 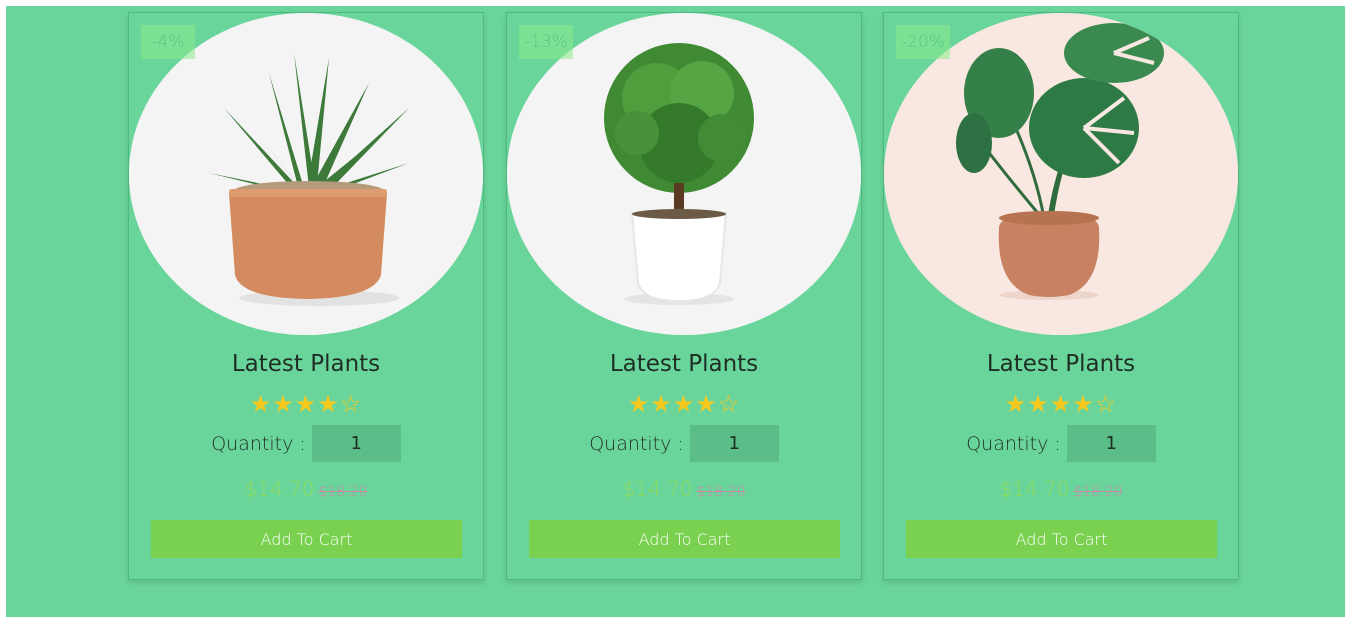 I want to click on discount-badge: -13%, so click(x=546, y=42).